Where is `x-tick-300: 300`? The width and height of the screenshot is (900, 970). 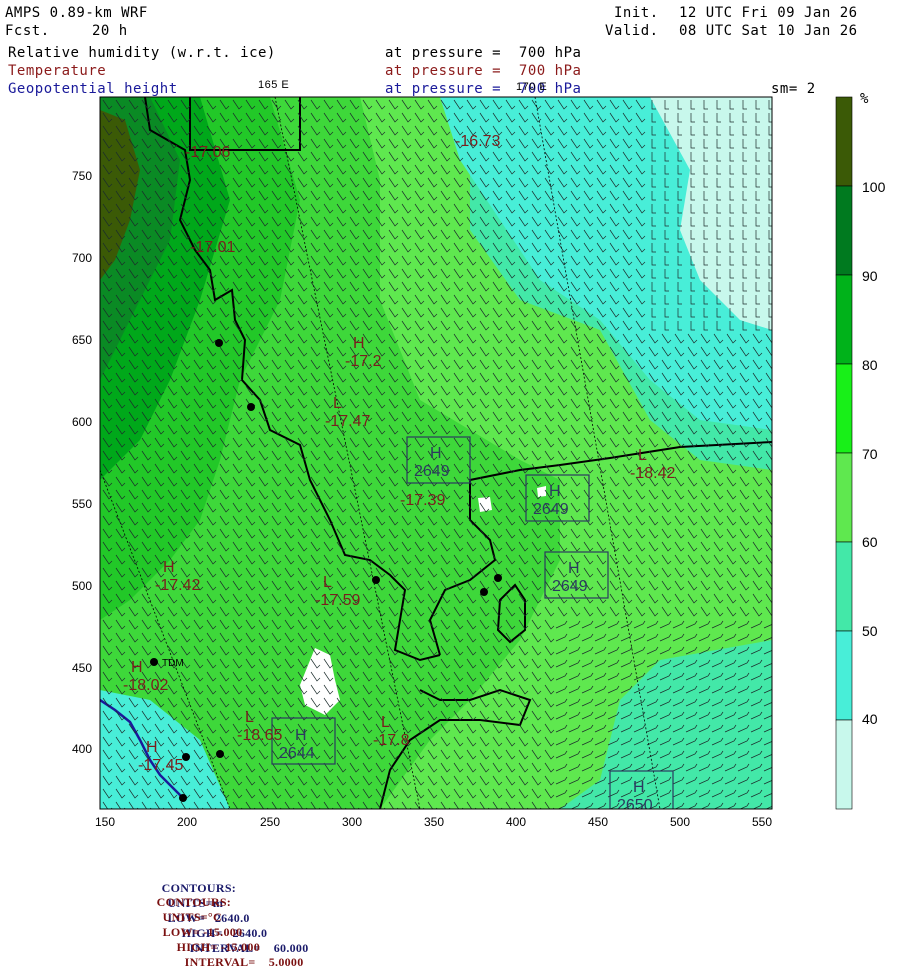
x-tick-300: 300 is located at coordinates (352, 822).